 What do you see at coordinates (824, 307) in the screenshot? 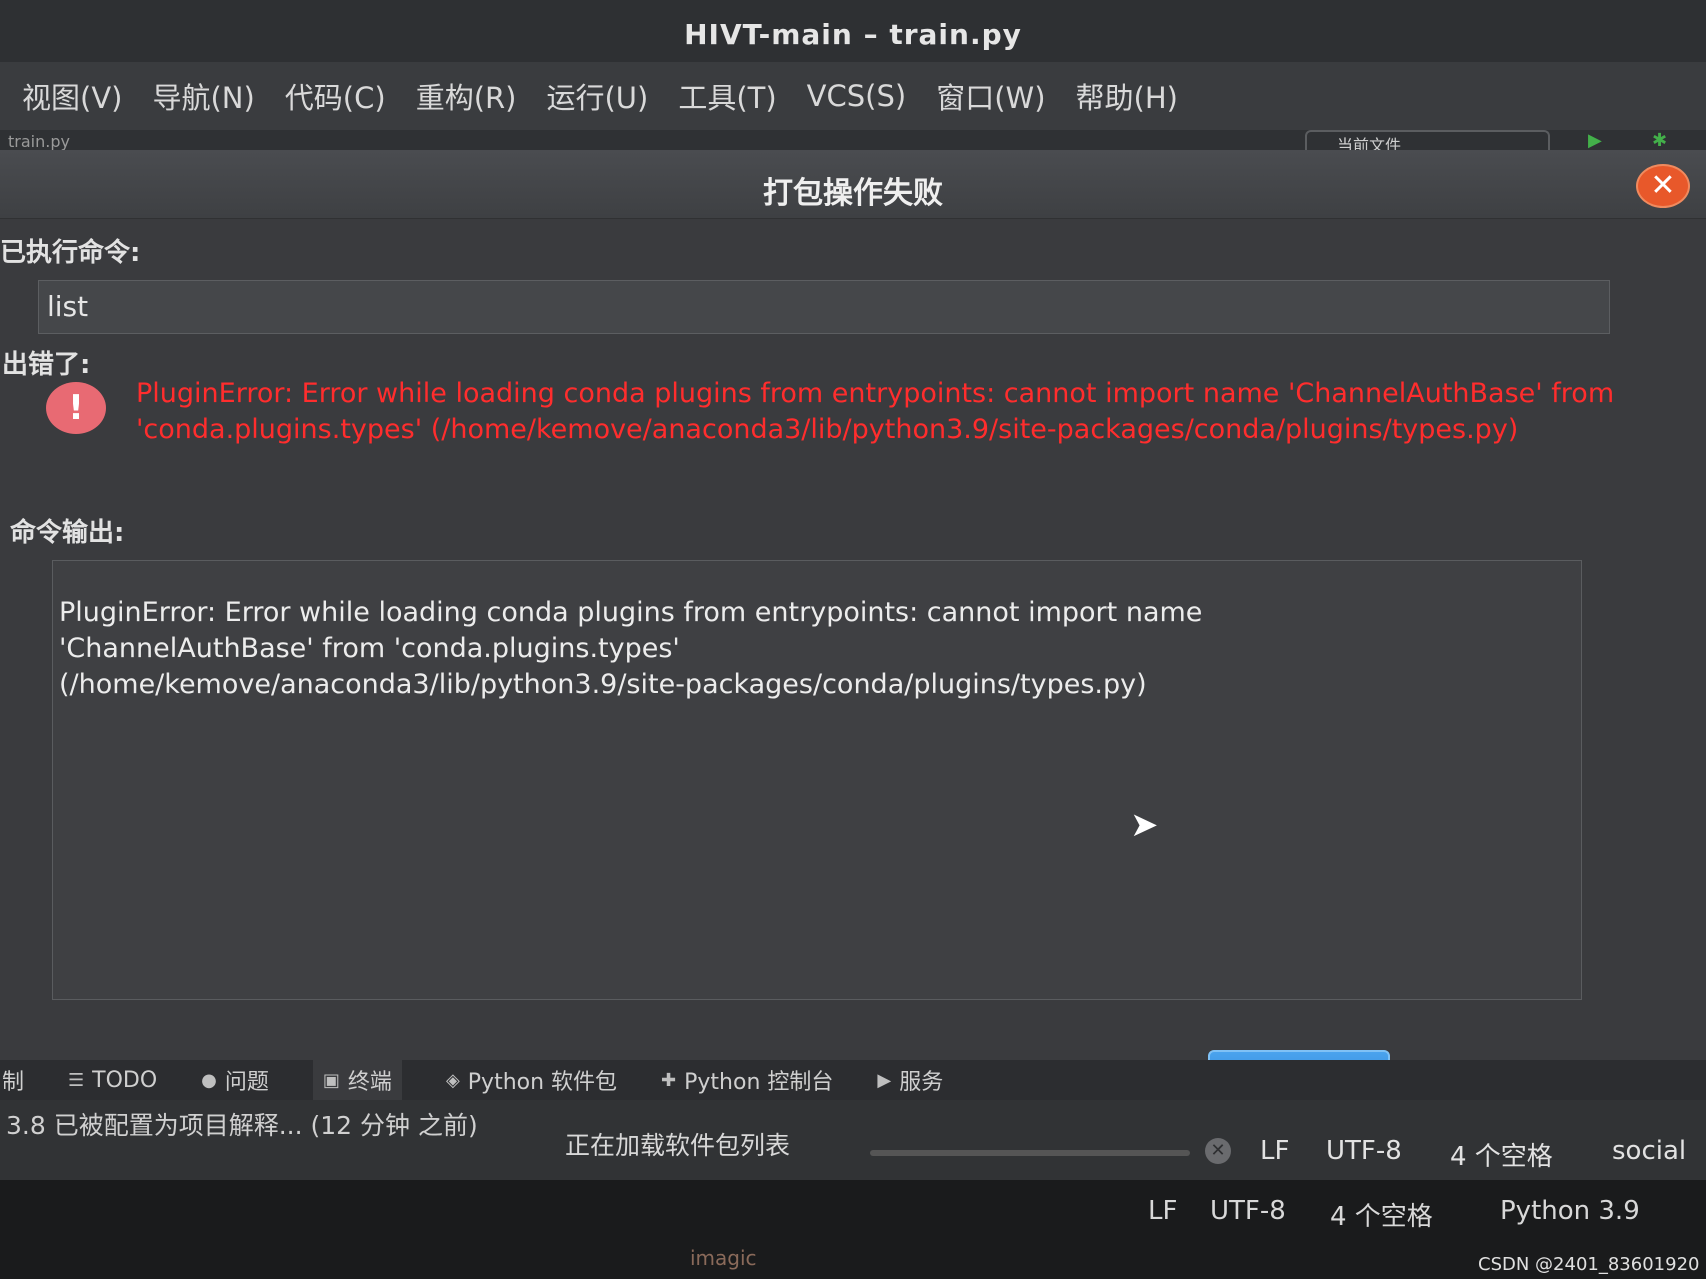
I see `executed-command-field: list` at bounding box center [824, 307].